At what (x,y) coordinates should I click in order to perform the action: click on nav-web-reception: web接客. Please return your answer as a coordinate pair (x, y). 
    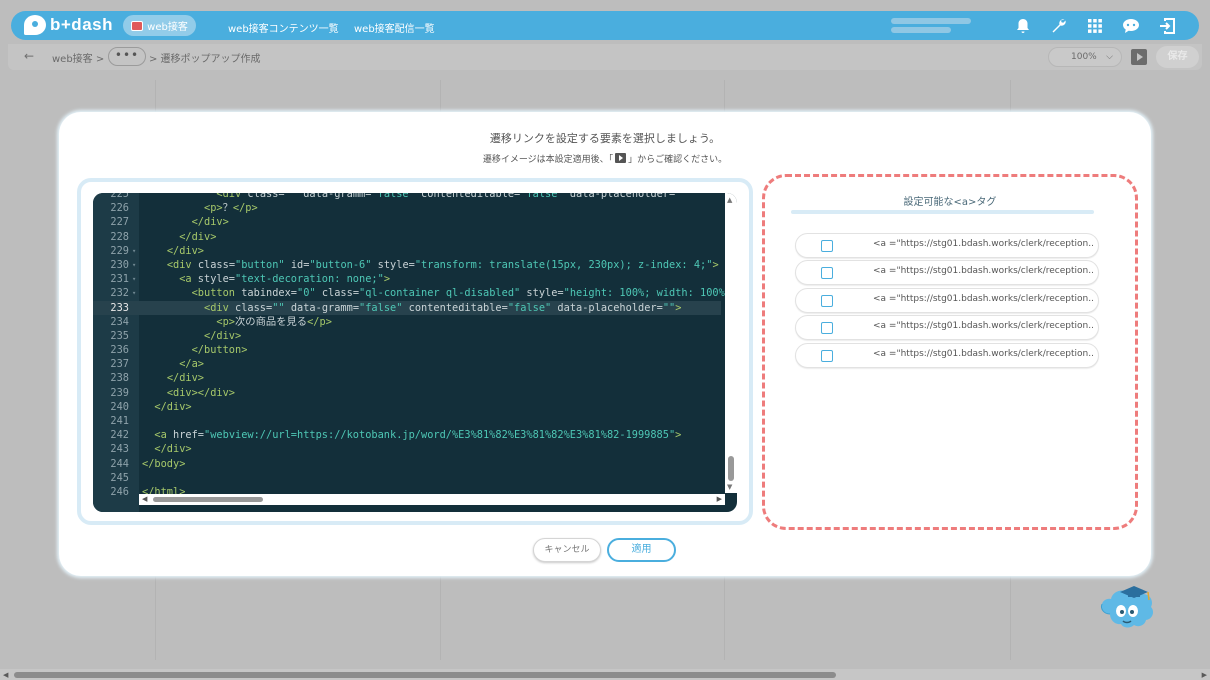
    Looking at the image, I should click on (159, 25).